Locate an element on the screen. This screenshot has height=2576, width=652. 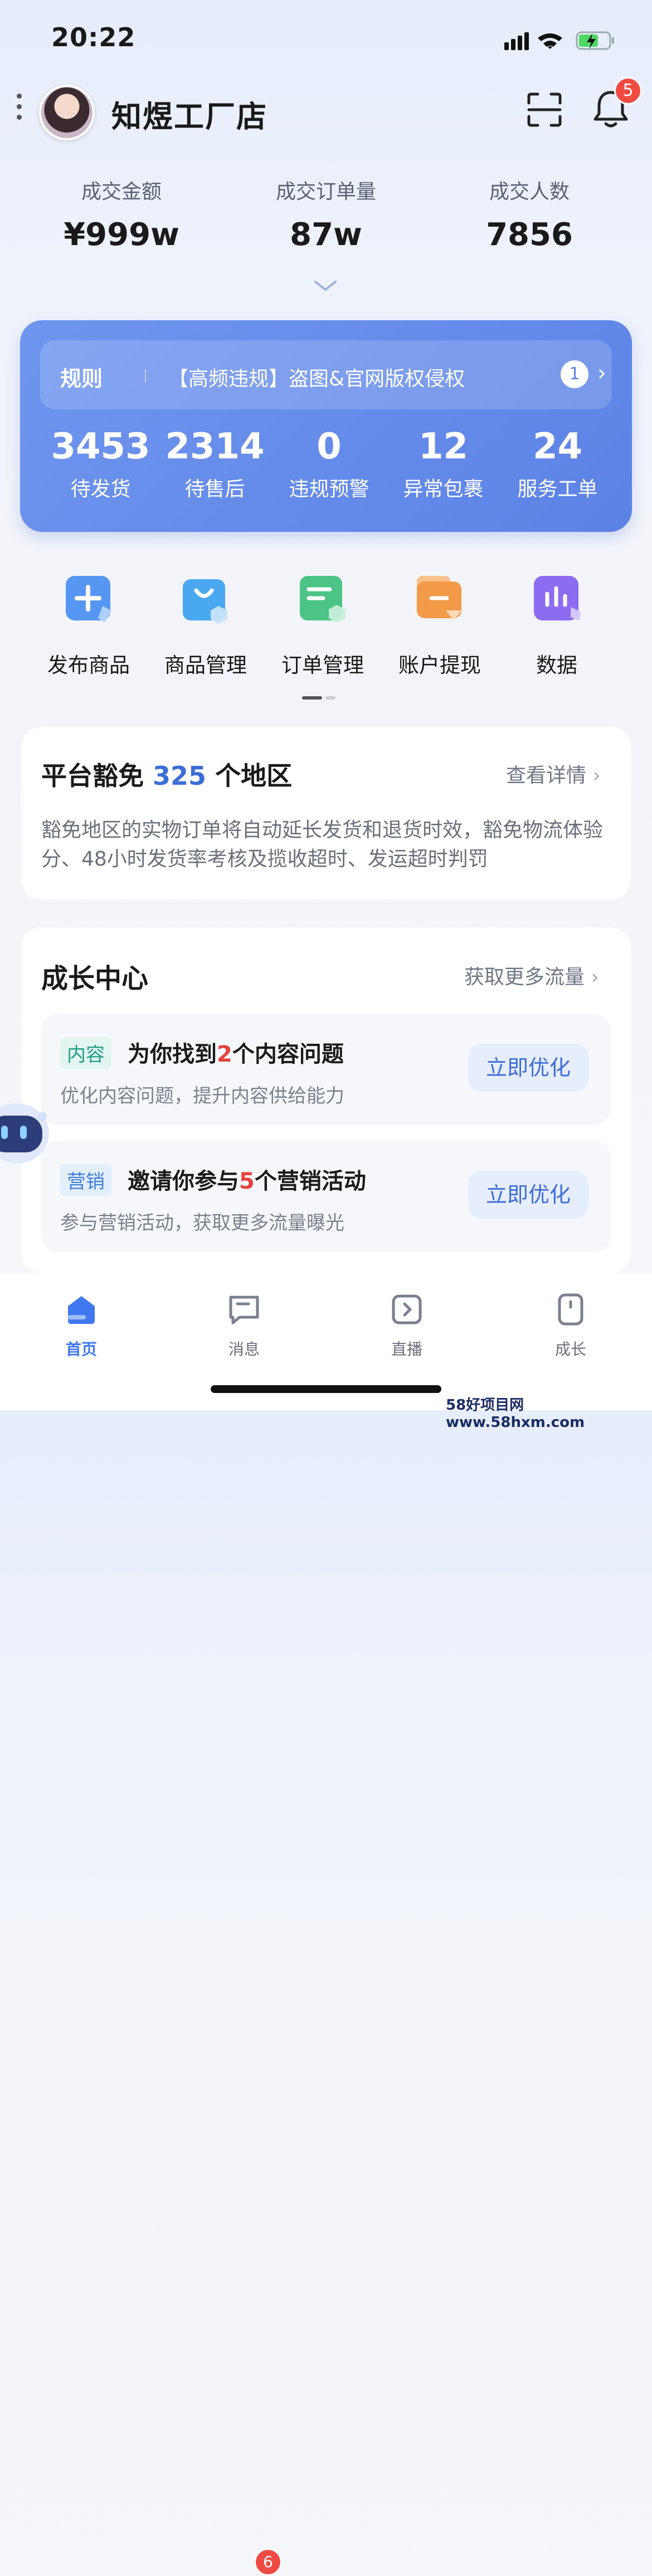
task-tag: 内容 is located at coordinates (85, 1053).